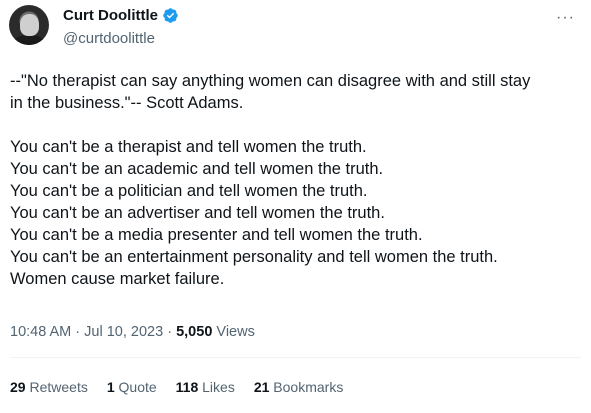 Image resolution: width=591 pixels, height=413 pixels. I want to click on bookmarks-count: 21, so click(261, 387).